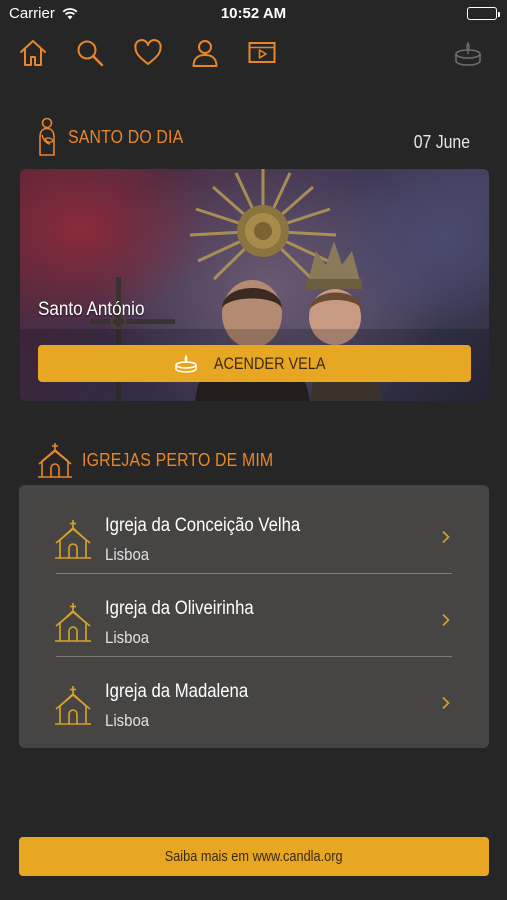 This screenshot has height=900, width=507. I want to click on light-candle-label: ACENDER VELA, so click(269, 363).